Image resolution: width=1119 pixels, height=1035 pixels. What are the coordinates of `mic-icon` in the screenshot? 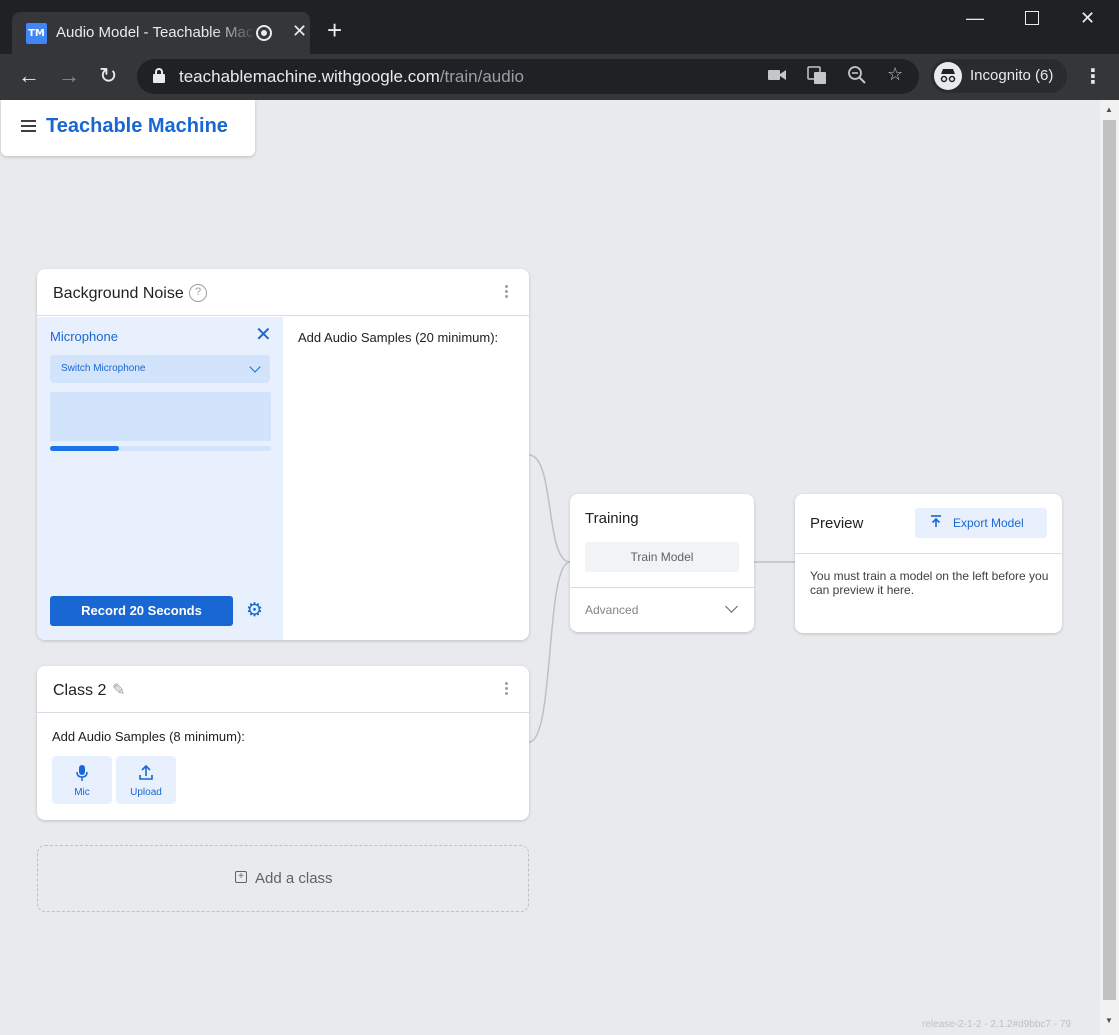 It's located at (82, 775).